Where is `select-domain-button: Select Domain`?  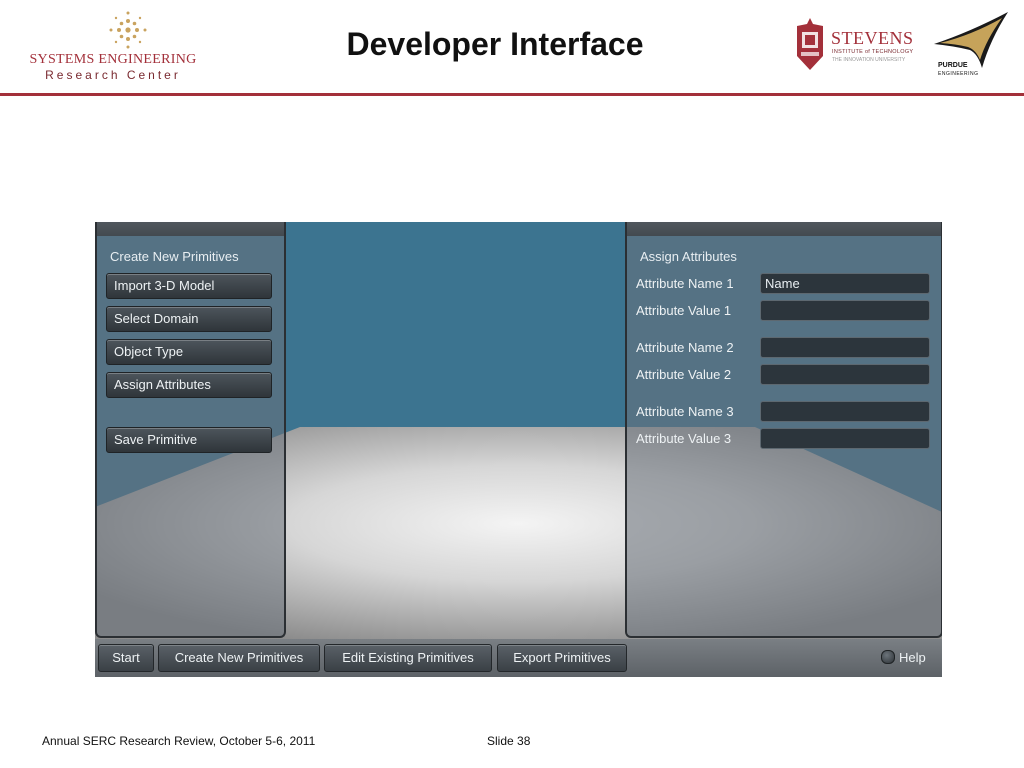 select-domain-button: Select Domain is located at coordinates (189, 319).